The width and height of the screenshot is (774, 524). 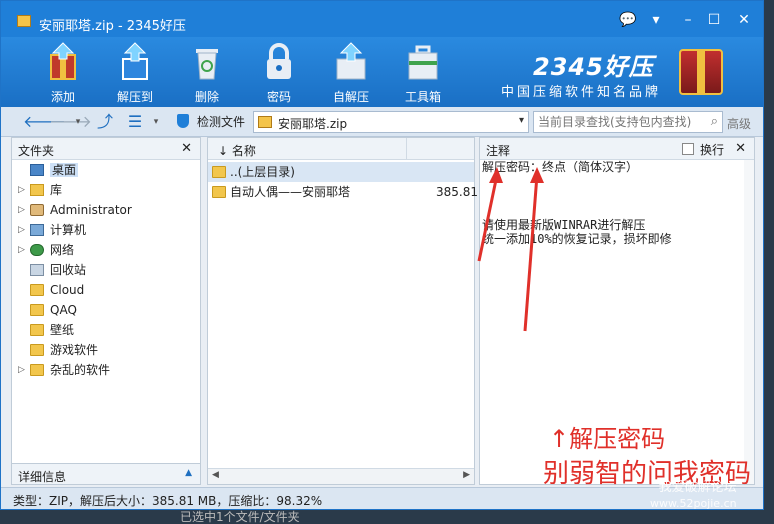 I want to click on view-dropdown-icon: ▾, so click(x=156, y=122).